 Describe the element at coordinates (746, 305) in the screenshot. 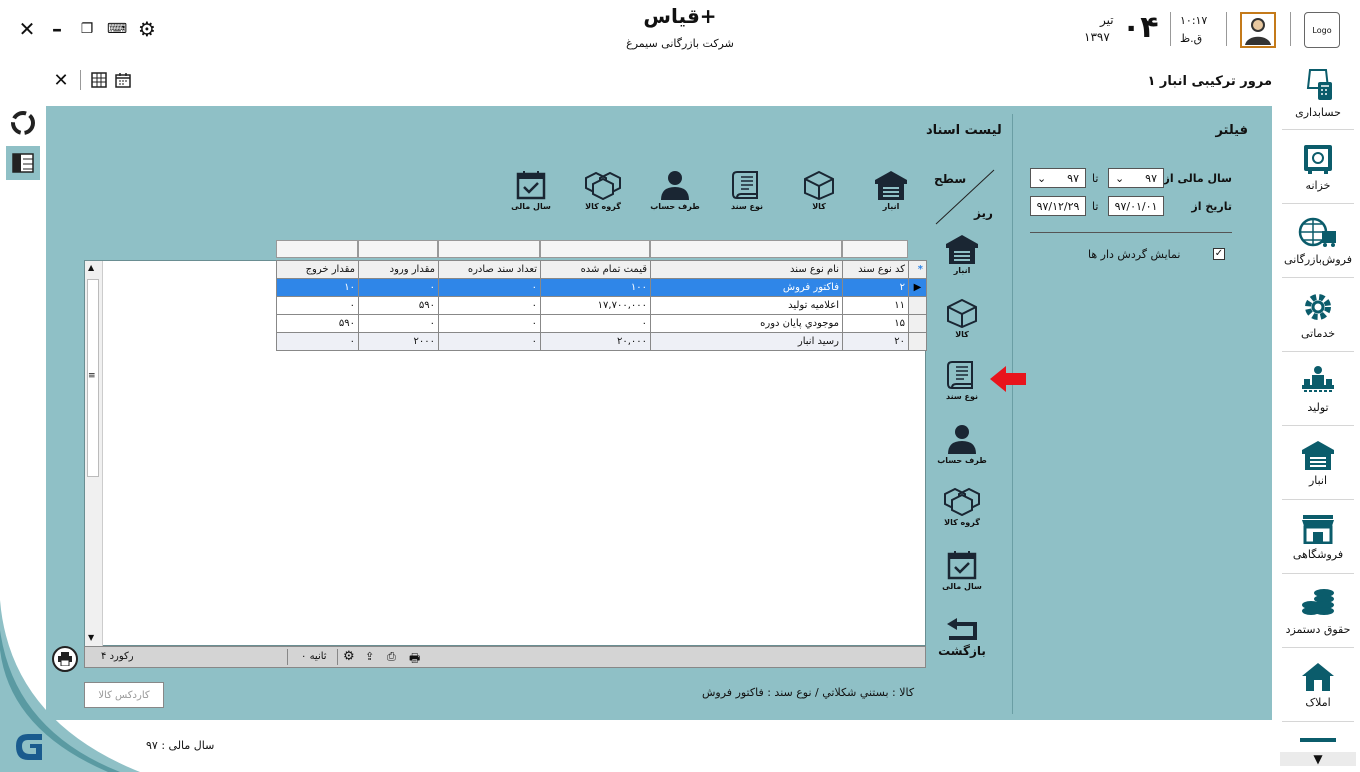

I see `cell: اعلامیه تولید` at that location.